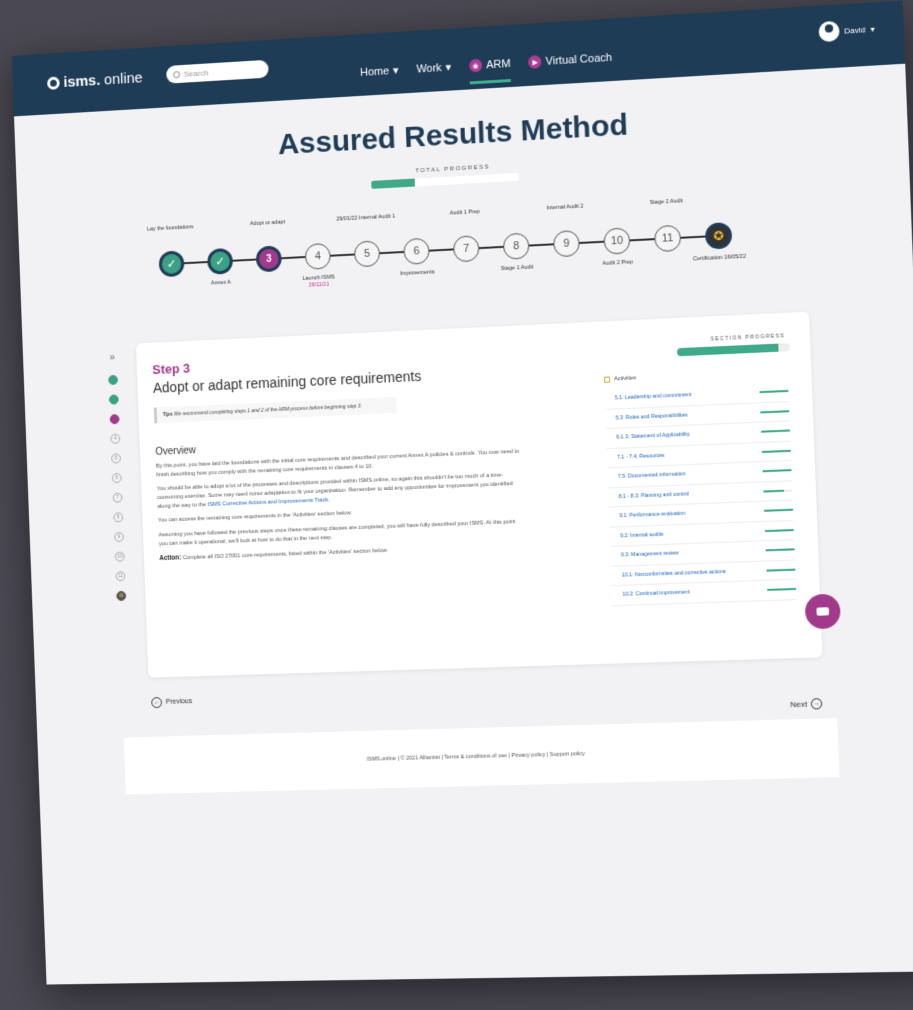 The height and width of the screenshot is (1010, 913). Describe the element at coordinates (117, 478) in the screenshot. I see `sidebar-step-6-icon: 6` at that location.